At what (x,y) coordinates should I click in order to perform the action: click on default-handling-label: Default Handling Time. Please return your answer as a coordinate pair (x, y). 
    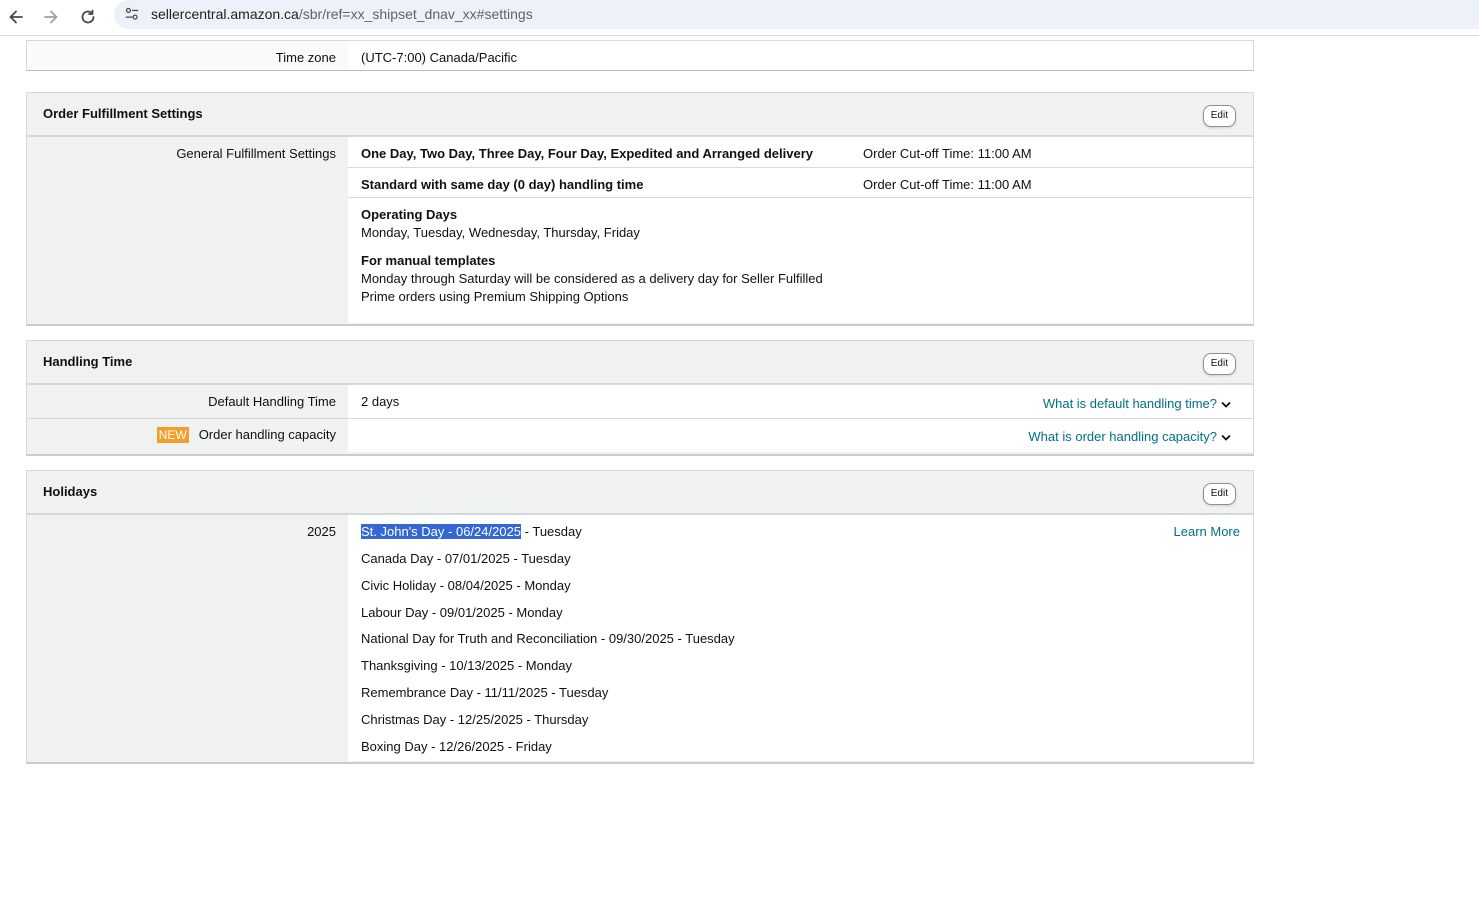
    Looking at the image, I should click on (272, 401).